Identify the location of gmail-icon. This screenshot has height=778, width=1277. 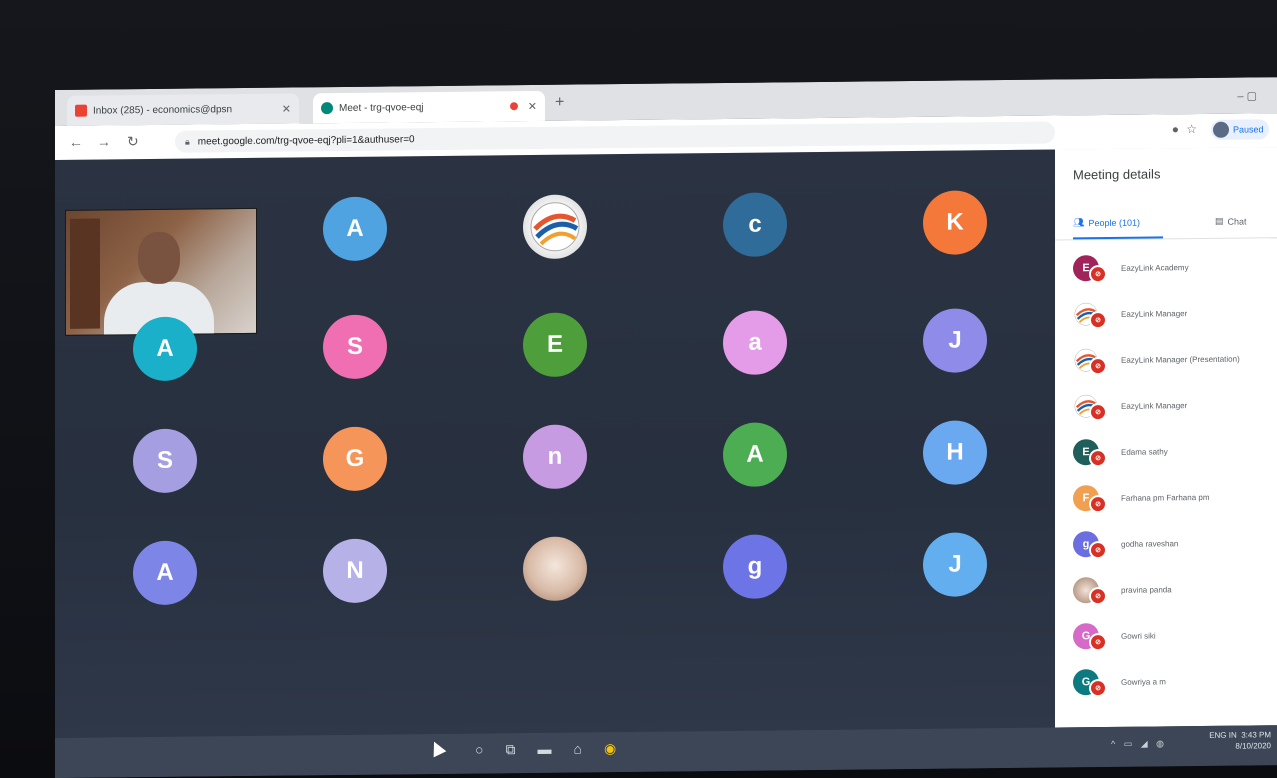
(81, 110).